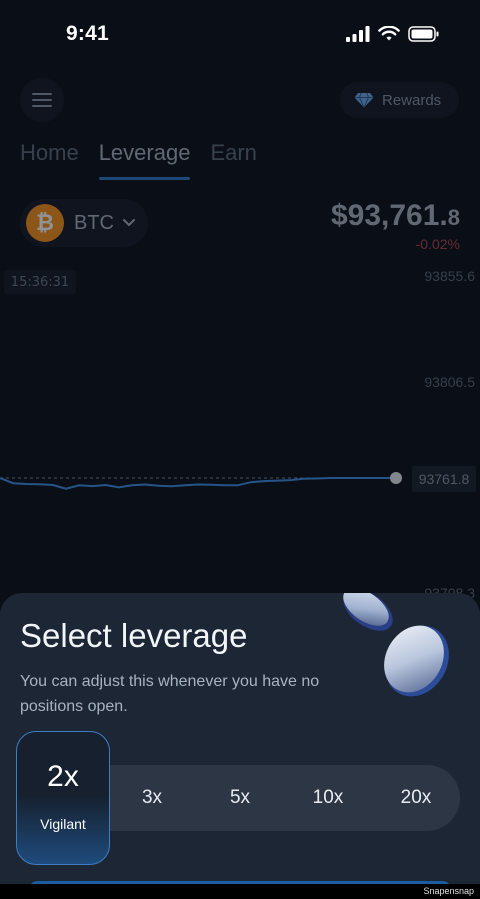  What do you see at coordinates (328, 798) in the screenshot?
I see `leverage-option-10x: 10x` at bounding box center [328, 798].